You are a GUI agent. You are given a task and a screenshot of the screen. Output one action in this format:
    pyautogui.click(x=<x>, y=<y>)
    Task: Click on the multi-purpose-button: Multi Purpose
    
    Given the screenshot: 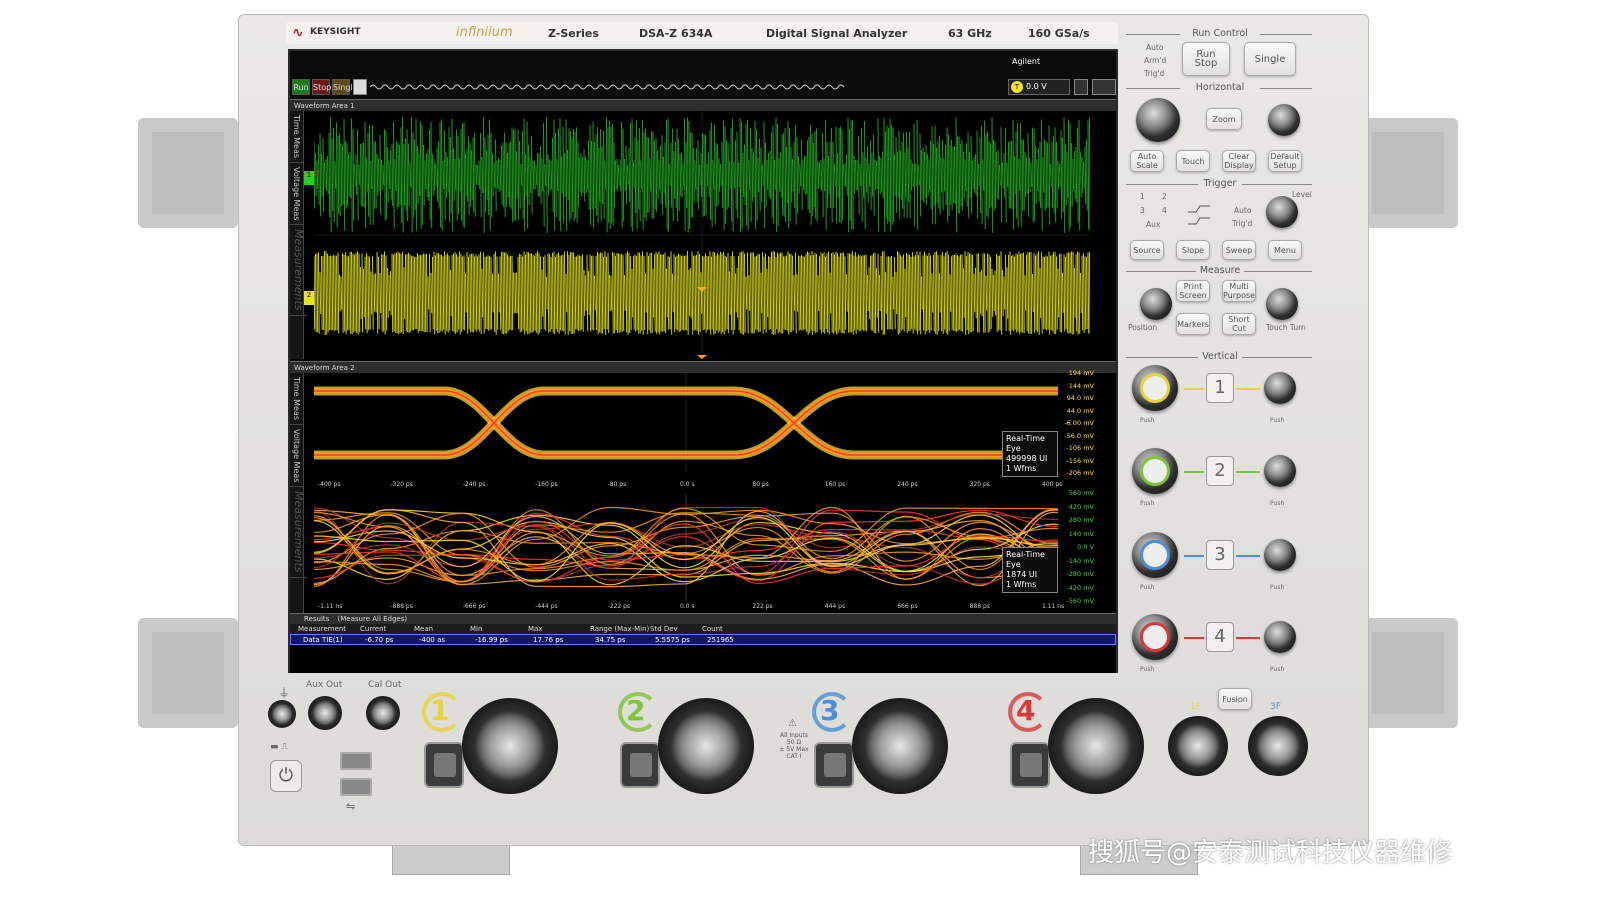 What is the action you would take?
    pyautogui.click(x=1239, y=291)
    